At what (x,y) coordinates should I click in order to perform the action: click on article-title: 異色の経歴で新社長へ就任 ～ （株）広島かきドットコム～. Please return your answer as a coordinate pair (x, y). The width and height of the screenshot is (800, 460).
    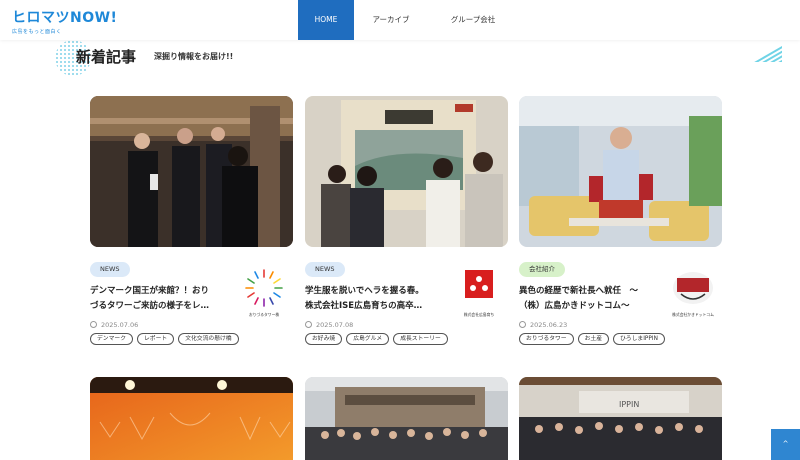
    Looking at the image, I should click on (594, 299).